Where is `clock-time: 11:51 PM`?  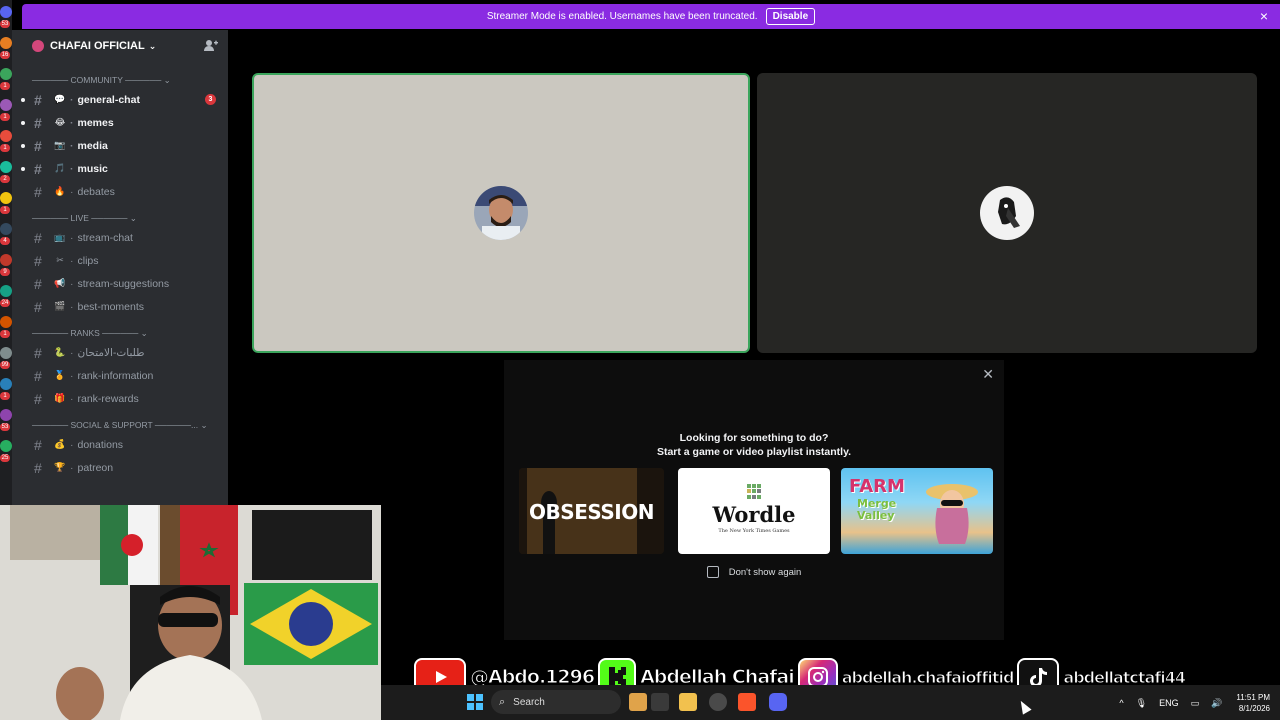
clock-time: 11:51 PM is located at coordinates (1253, 697).